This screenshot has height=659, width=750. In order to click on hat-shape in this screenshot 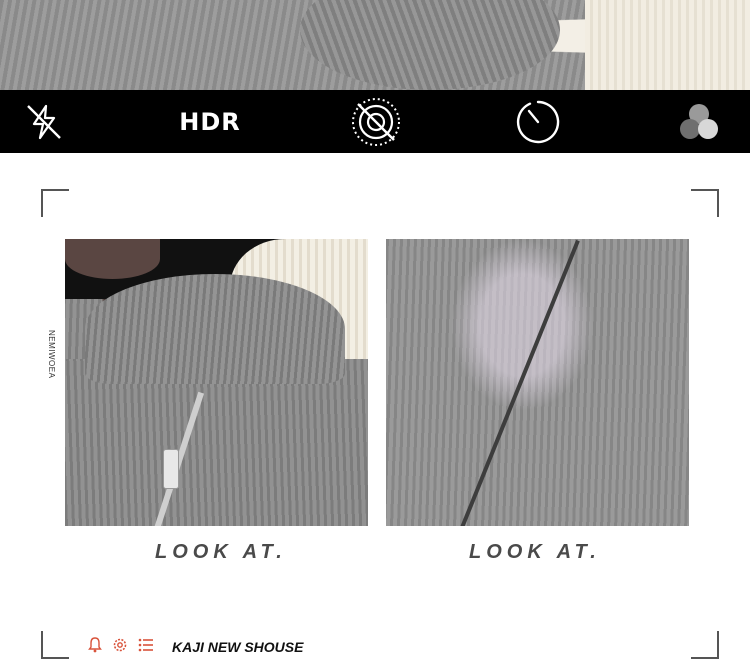, I will do `click(112, 259)`.